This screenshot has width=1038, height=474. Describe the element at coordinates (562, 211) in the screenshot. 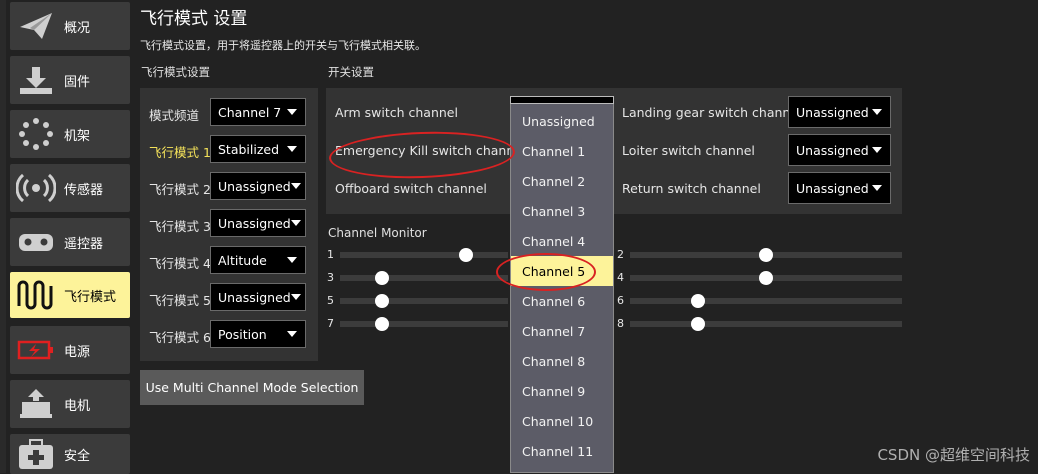

I see `dropdown-option: Channel 3` at that location.